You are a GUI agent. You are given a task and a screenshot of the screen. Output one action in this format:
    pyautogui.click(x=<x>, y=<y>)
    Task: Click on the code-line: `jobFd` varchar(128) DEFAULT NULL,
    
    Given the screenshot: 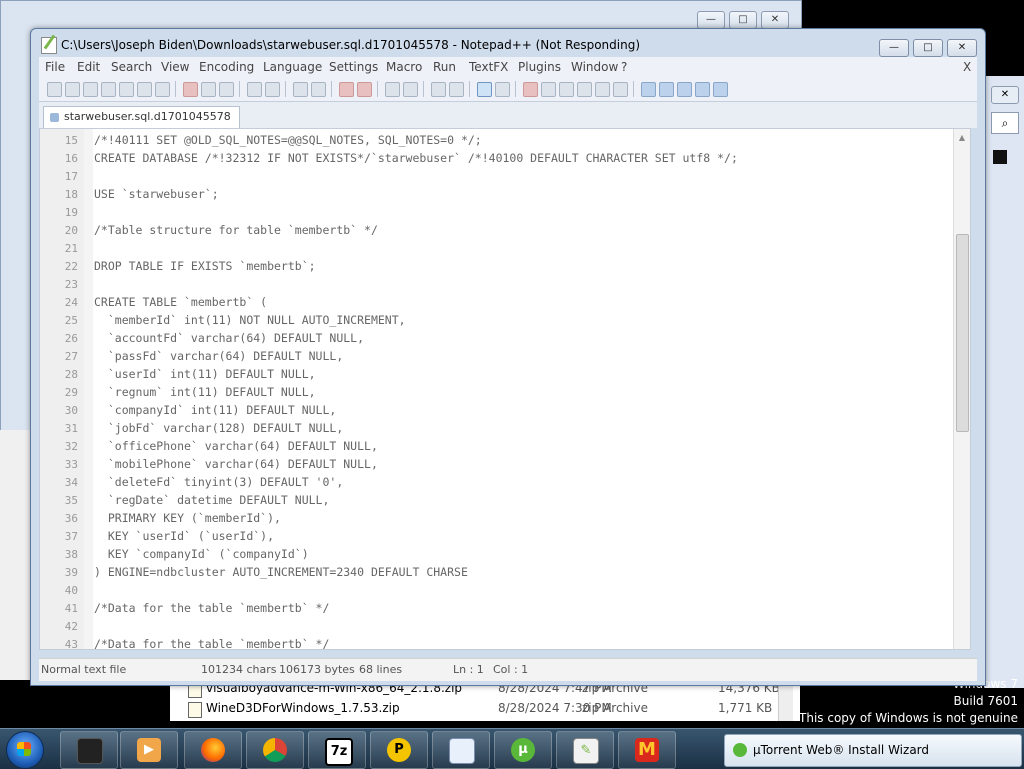 What is the action you would take?
    pyautogui.click(x=524, y=428)
    